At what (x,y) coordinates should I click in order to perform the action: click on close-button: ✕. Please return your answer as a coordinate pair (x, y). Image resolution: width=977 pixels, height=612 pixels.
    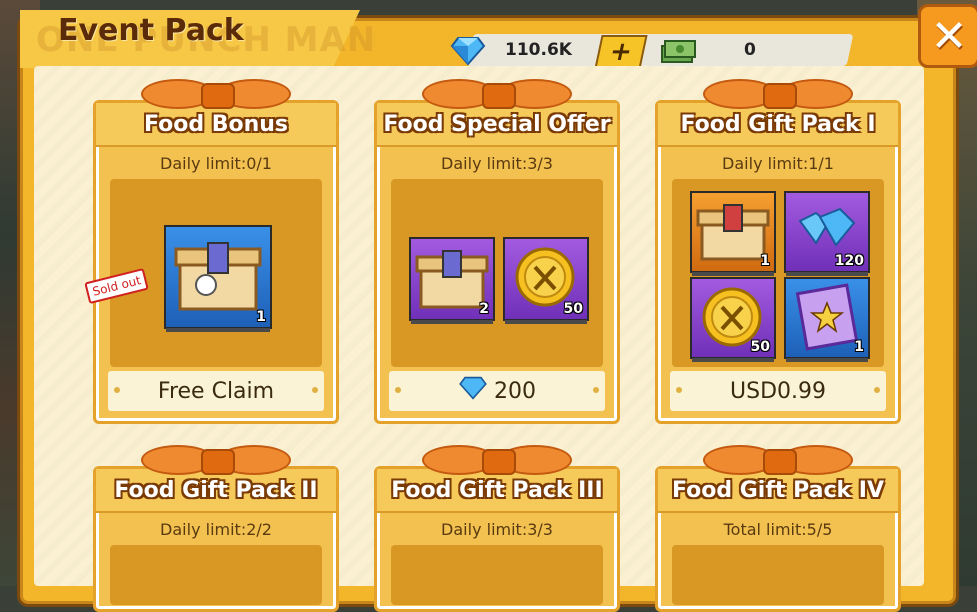
    Looking at the image, I should click on (947, 36).